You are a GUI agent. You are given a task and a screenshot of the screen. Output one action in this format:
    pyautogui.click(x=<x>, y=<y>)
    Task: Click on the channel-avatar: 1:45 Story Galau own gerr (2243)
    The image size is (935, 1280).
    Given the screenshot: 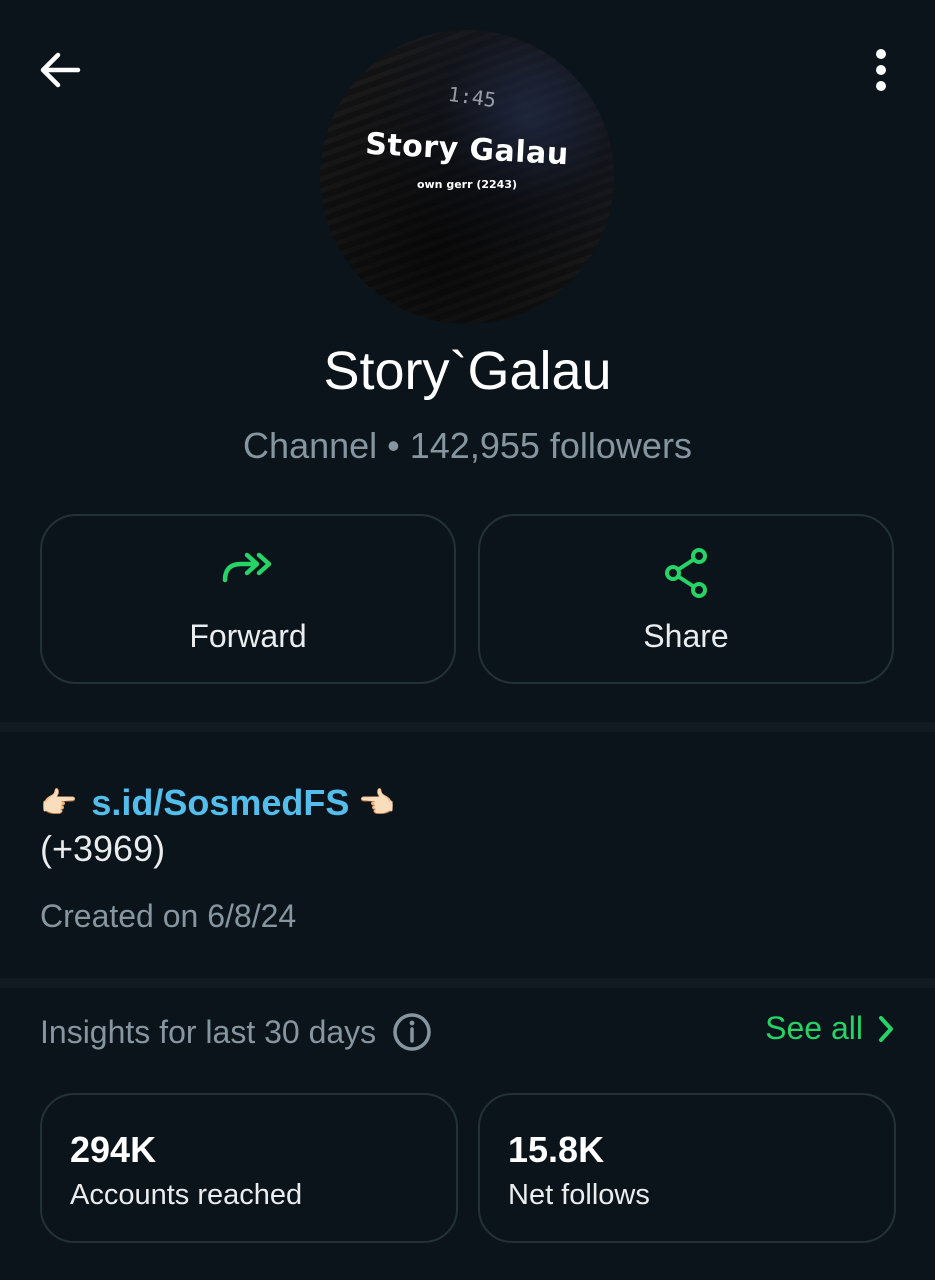 What is the action you would take?
    pyautogui.click(x=467, y=177)
    